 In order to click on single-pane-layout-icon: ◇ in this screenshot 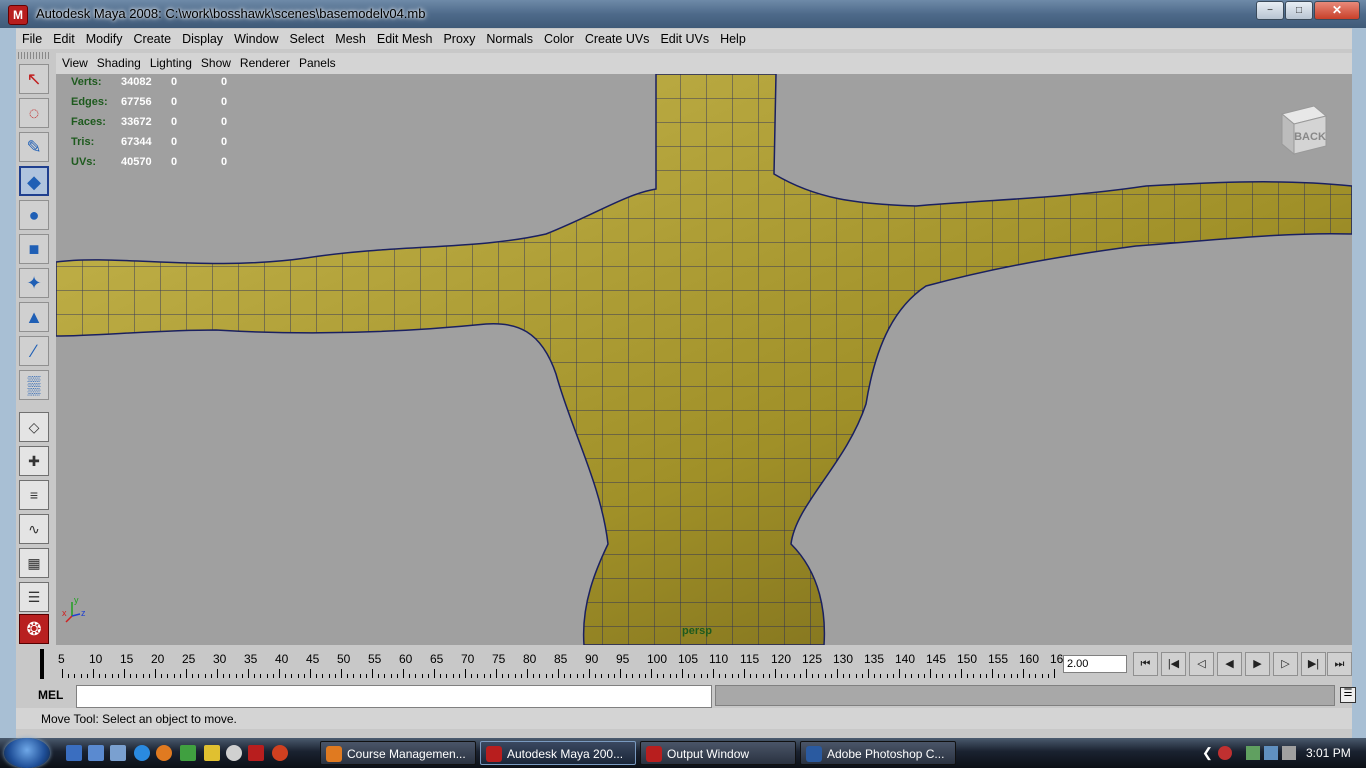, I will do `click(34, 427)`.